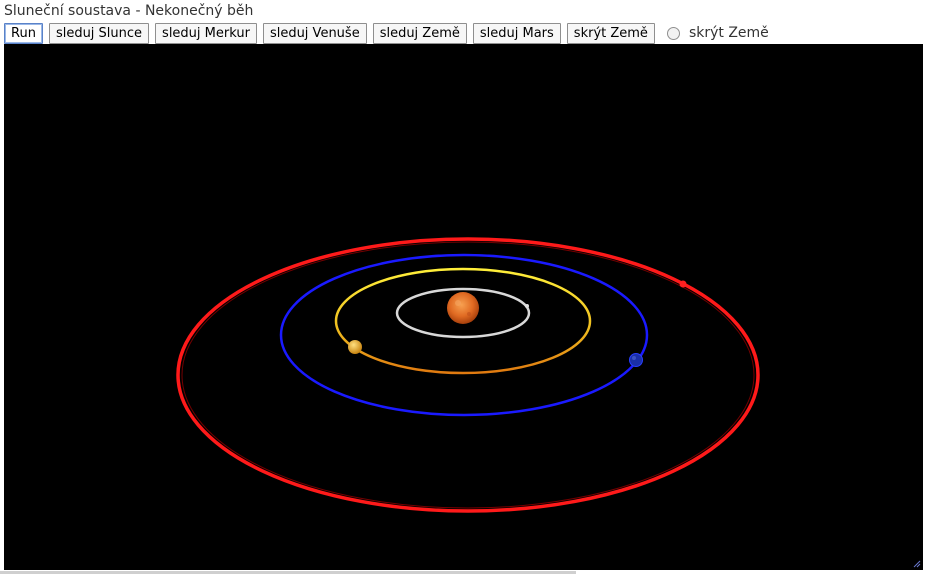 The image size is (928, 574). I want to click on follow-venus-button: sleduj Venuše, so click(314, 33).